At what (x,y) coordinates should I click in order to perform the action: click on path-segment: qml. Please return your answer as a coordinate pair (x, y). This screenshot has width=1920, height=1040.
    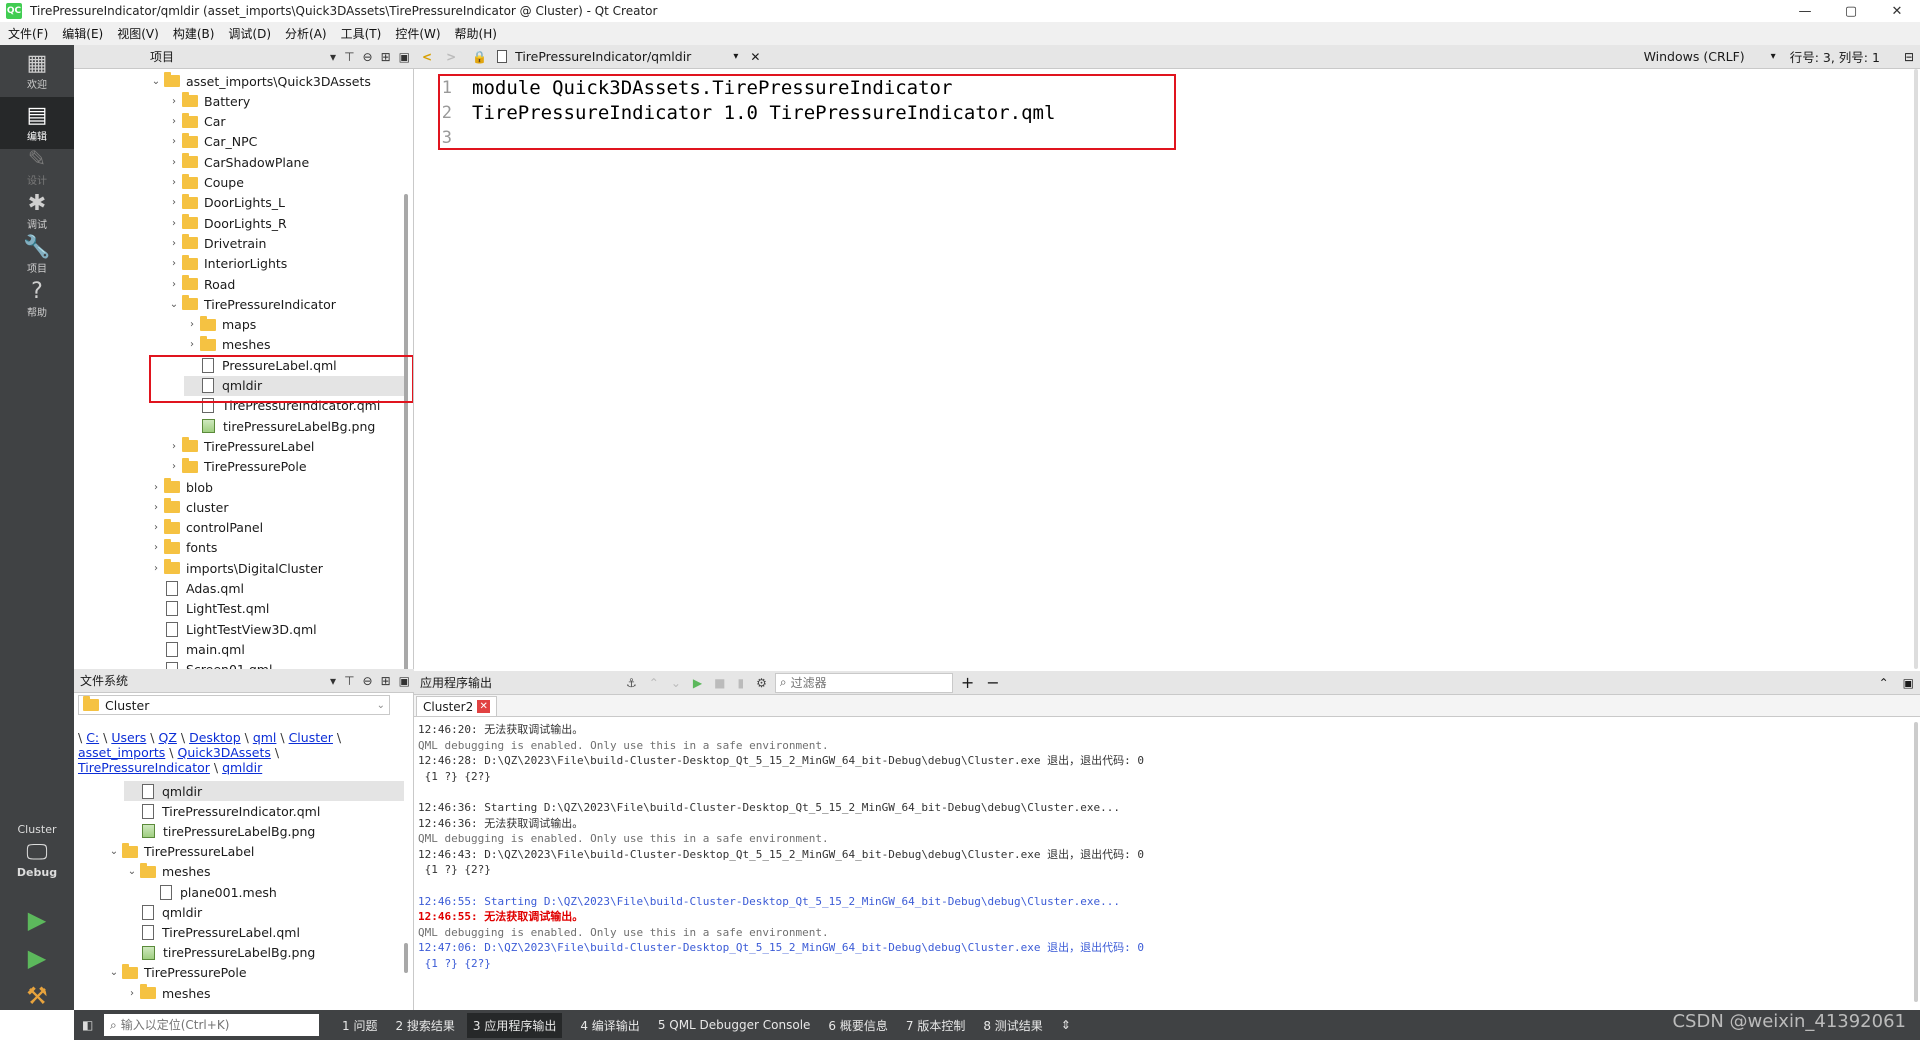
    Looking at the image, I should click on (265, 737).